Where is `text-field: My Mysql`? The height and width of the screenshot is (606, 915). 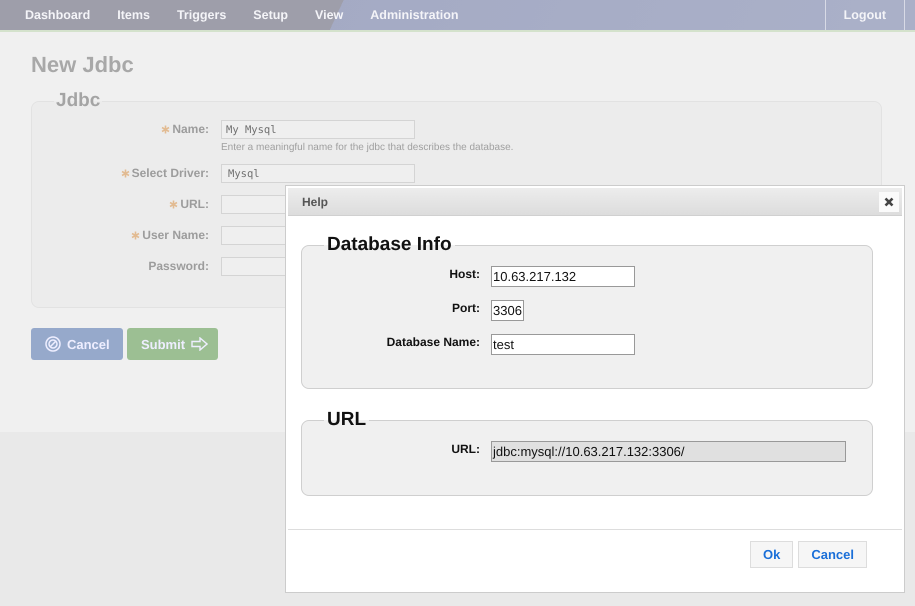
text-field: My Mysql is located at coordinates (318, 129).